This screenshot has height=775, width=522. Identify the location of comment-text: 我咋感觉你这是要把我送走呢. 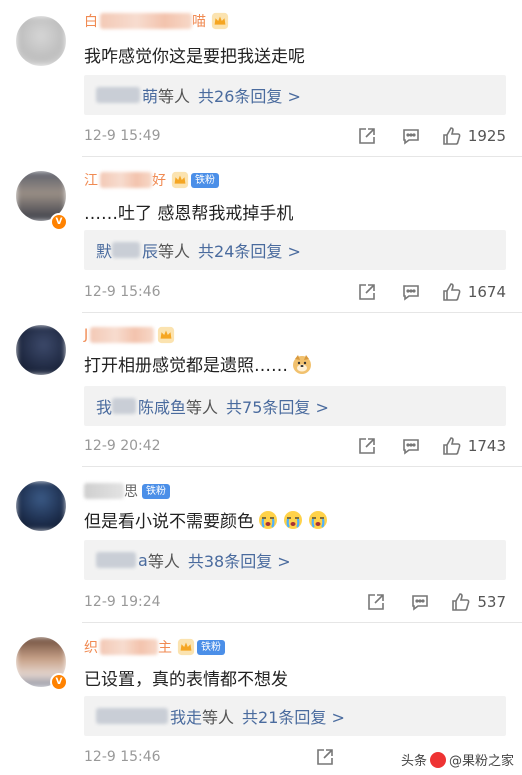
(194, 57).